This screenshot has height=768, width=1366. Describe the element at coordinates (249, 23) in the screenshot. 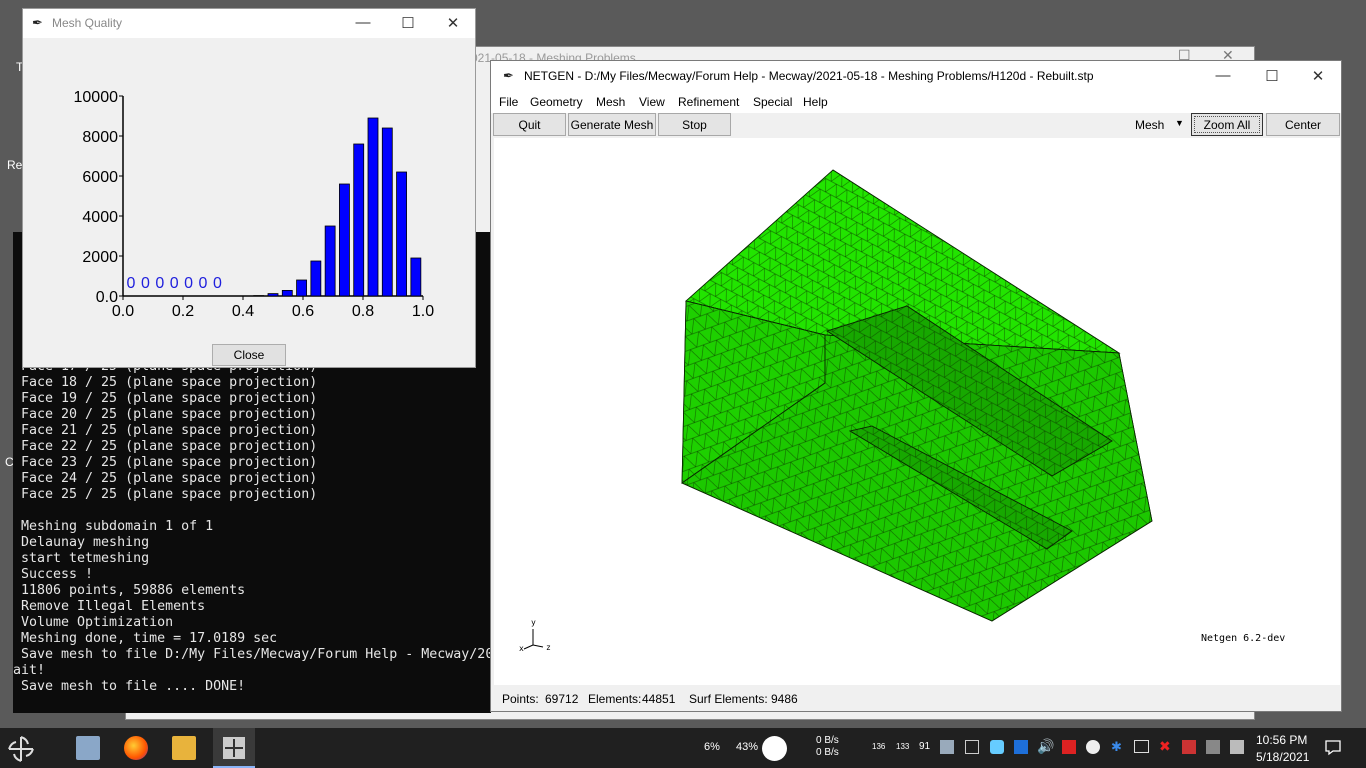

I see `mesh-quality-titlebar: ✒ Mesh Quality — ☐ ✕` at that location.